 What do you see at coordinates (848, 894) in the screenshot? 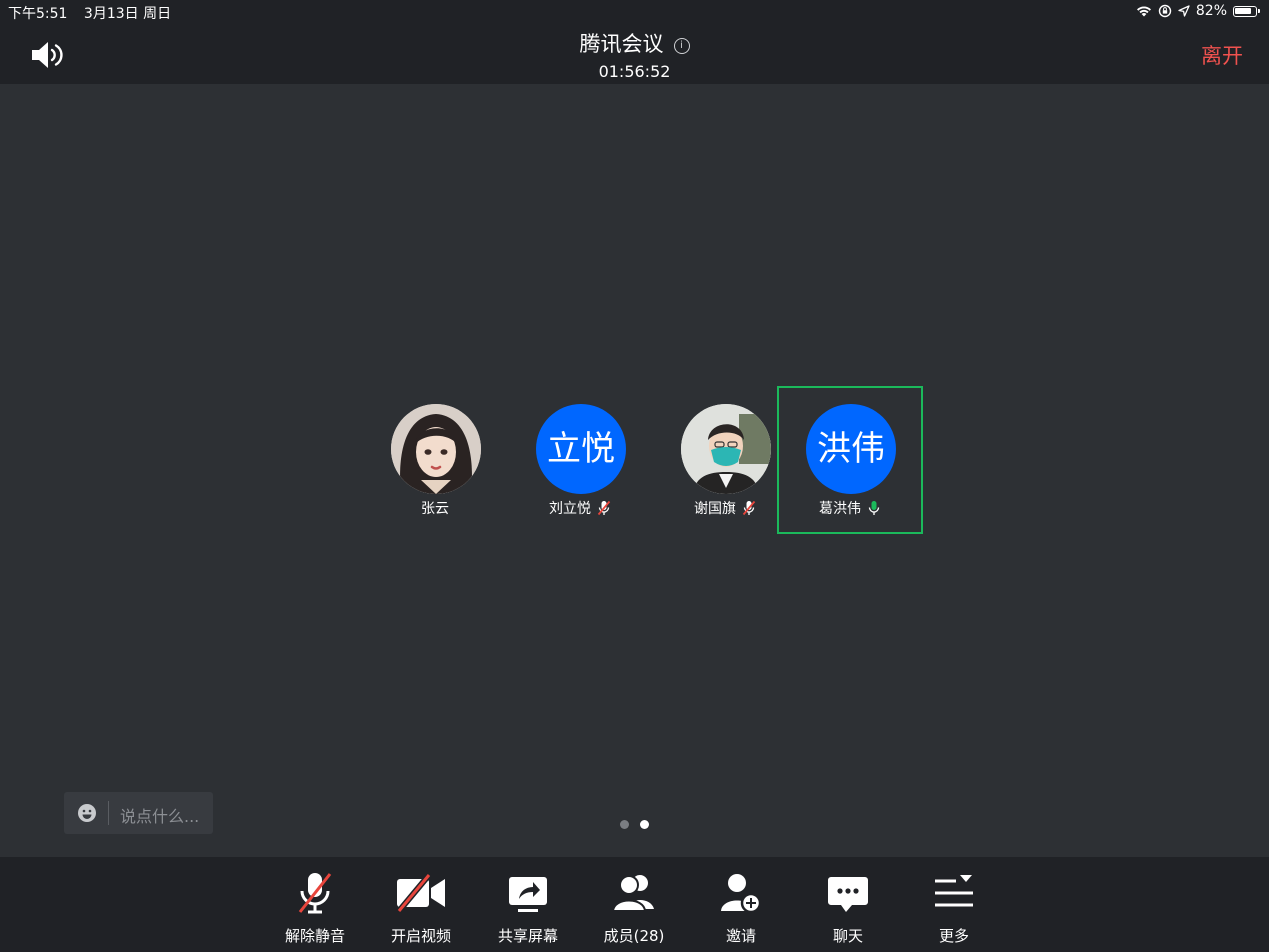
I see `chat-icon` at bounding box center [848, 894].